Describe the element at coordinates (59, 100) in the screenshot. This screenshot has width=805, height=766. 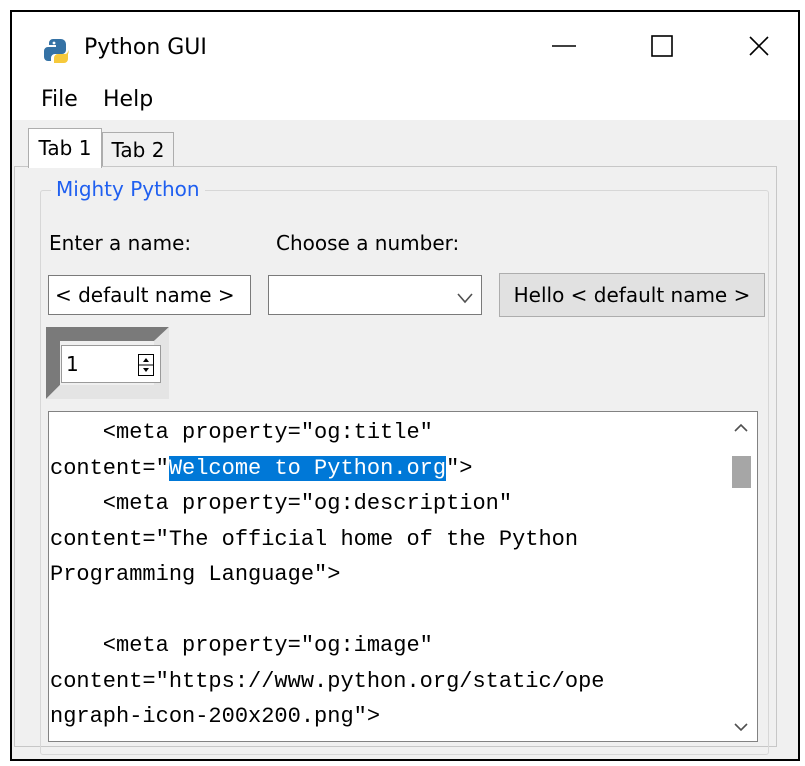
I see `menu-file: File` at that location.